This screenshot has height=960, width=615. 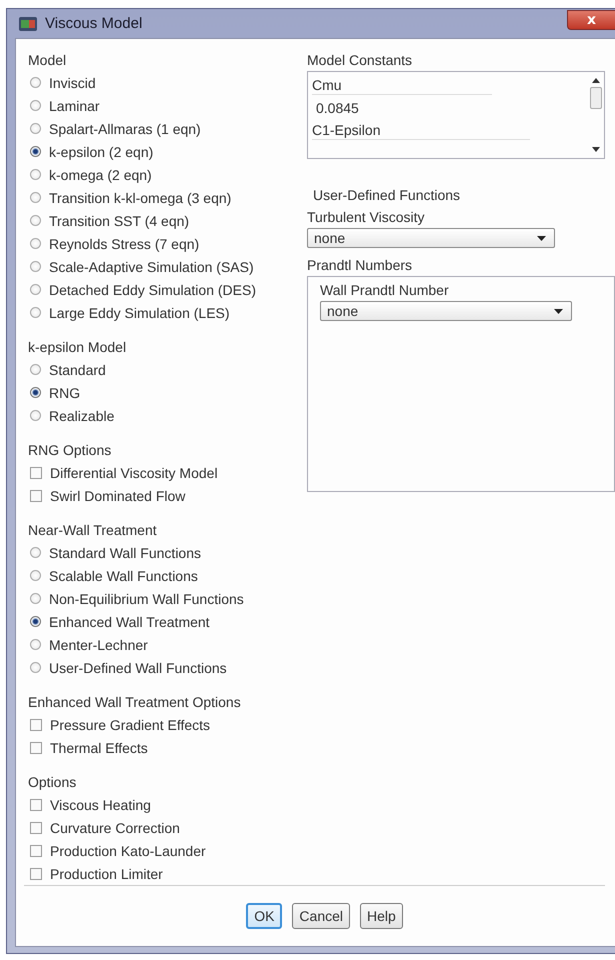 What do you see at coordinates (77, 347) in the screenshot?
I see `section-heading: k-epsilon Model` at bounding box center [77, 347].